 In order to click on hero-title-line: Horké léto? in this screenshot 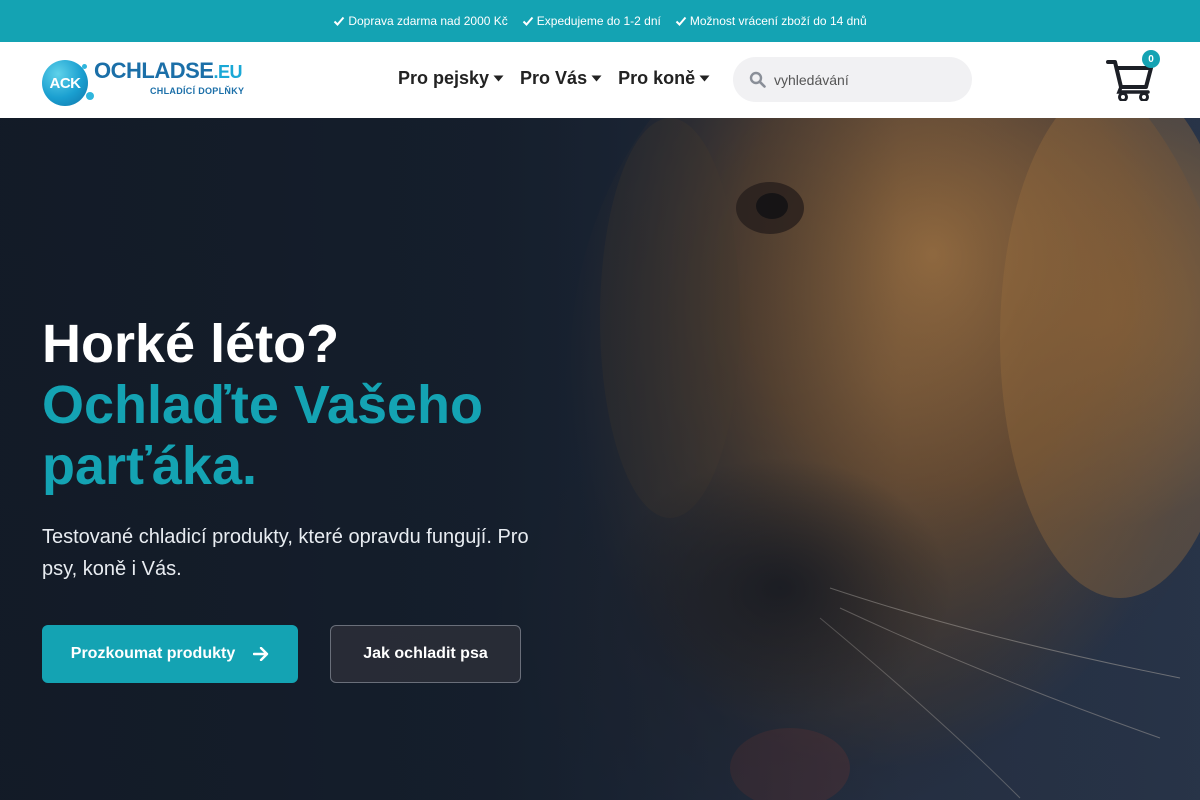, I will do `click(191, 344)`.